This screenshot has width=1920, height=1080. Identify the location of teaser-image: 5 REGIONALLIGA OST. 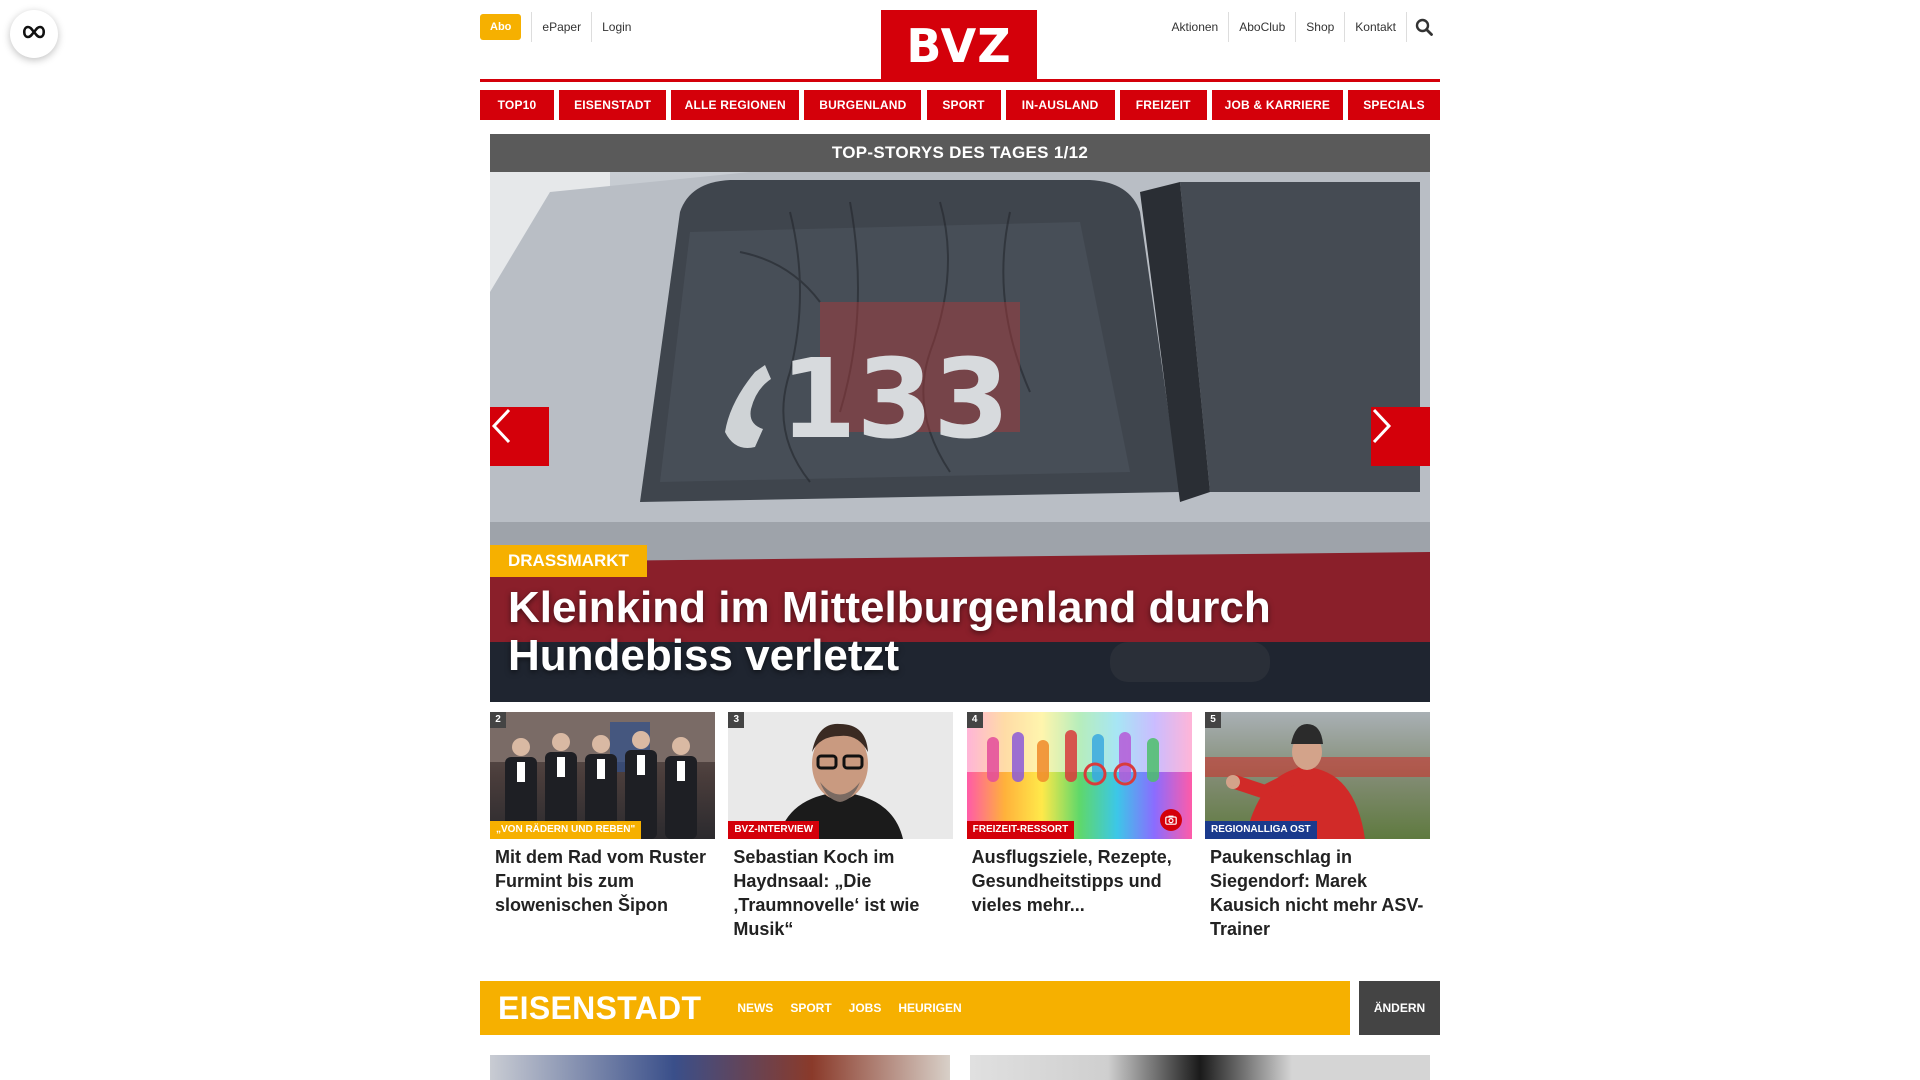
(1317, 775).